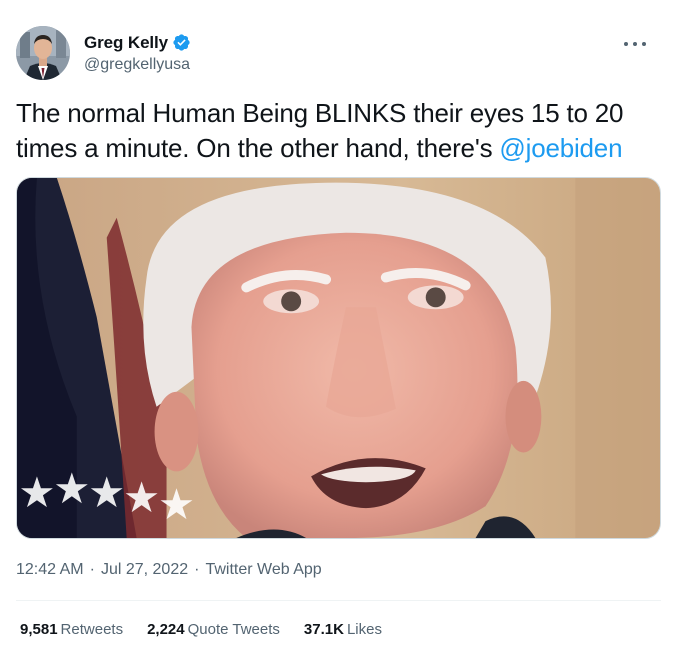  Describe the element at coordinates (144, 570) in the screenshot. I see `tweet-date: Jul 27, 2022` at that location.